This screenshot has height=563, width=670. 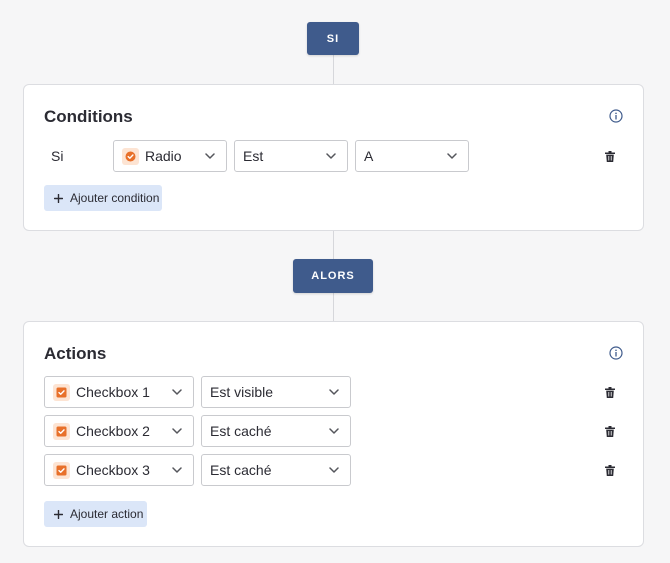 I want to click on action-field-value: Checkbox 1, so click(x=113, y=392).